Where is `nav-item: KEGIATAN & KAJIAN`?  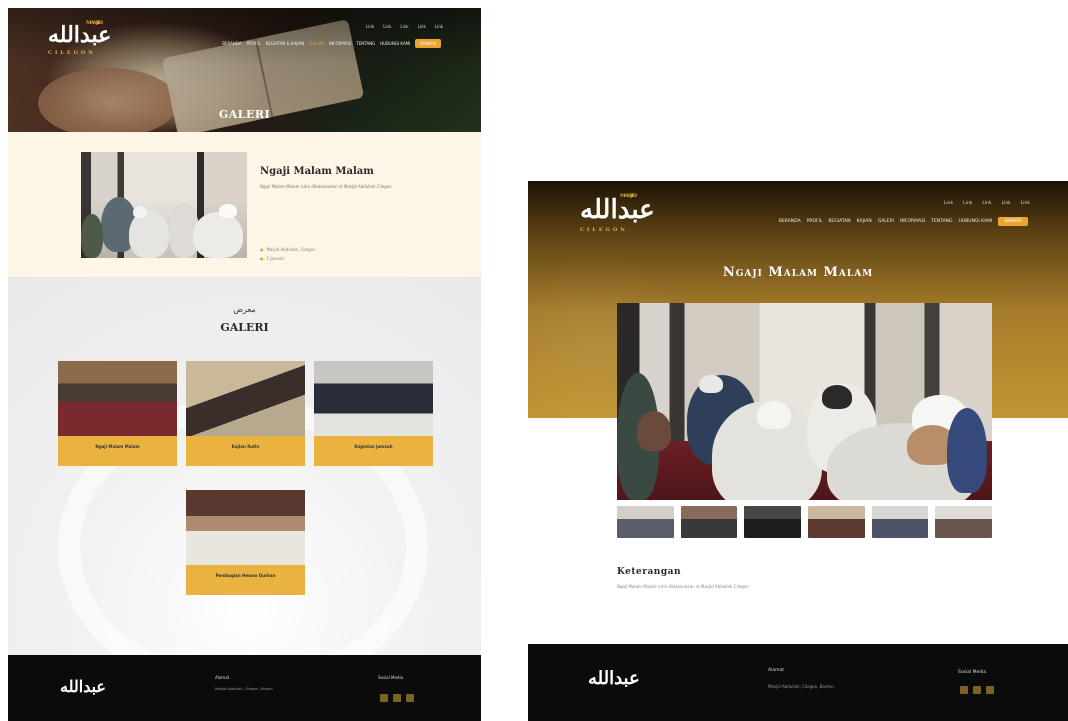 nav-item: KEGIATAN & KAJIAN is located at coordinates (285, 43).